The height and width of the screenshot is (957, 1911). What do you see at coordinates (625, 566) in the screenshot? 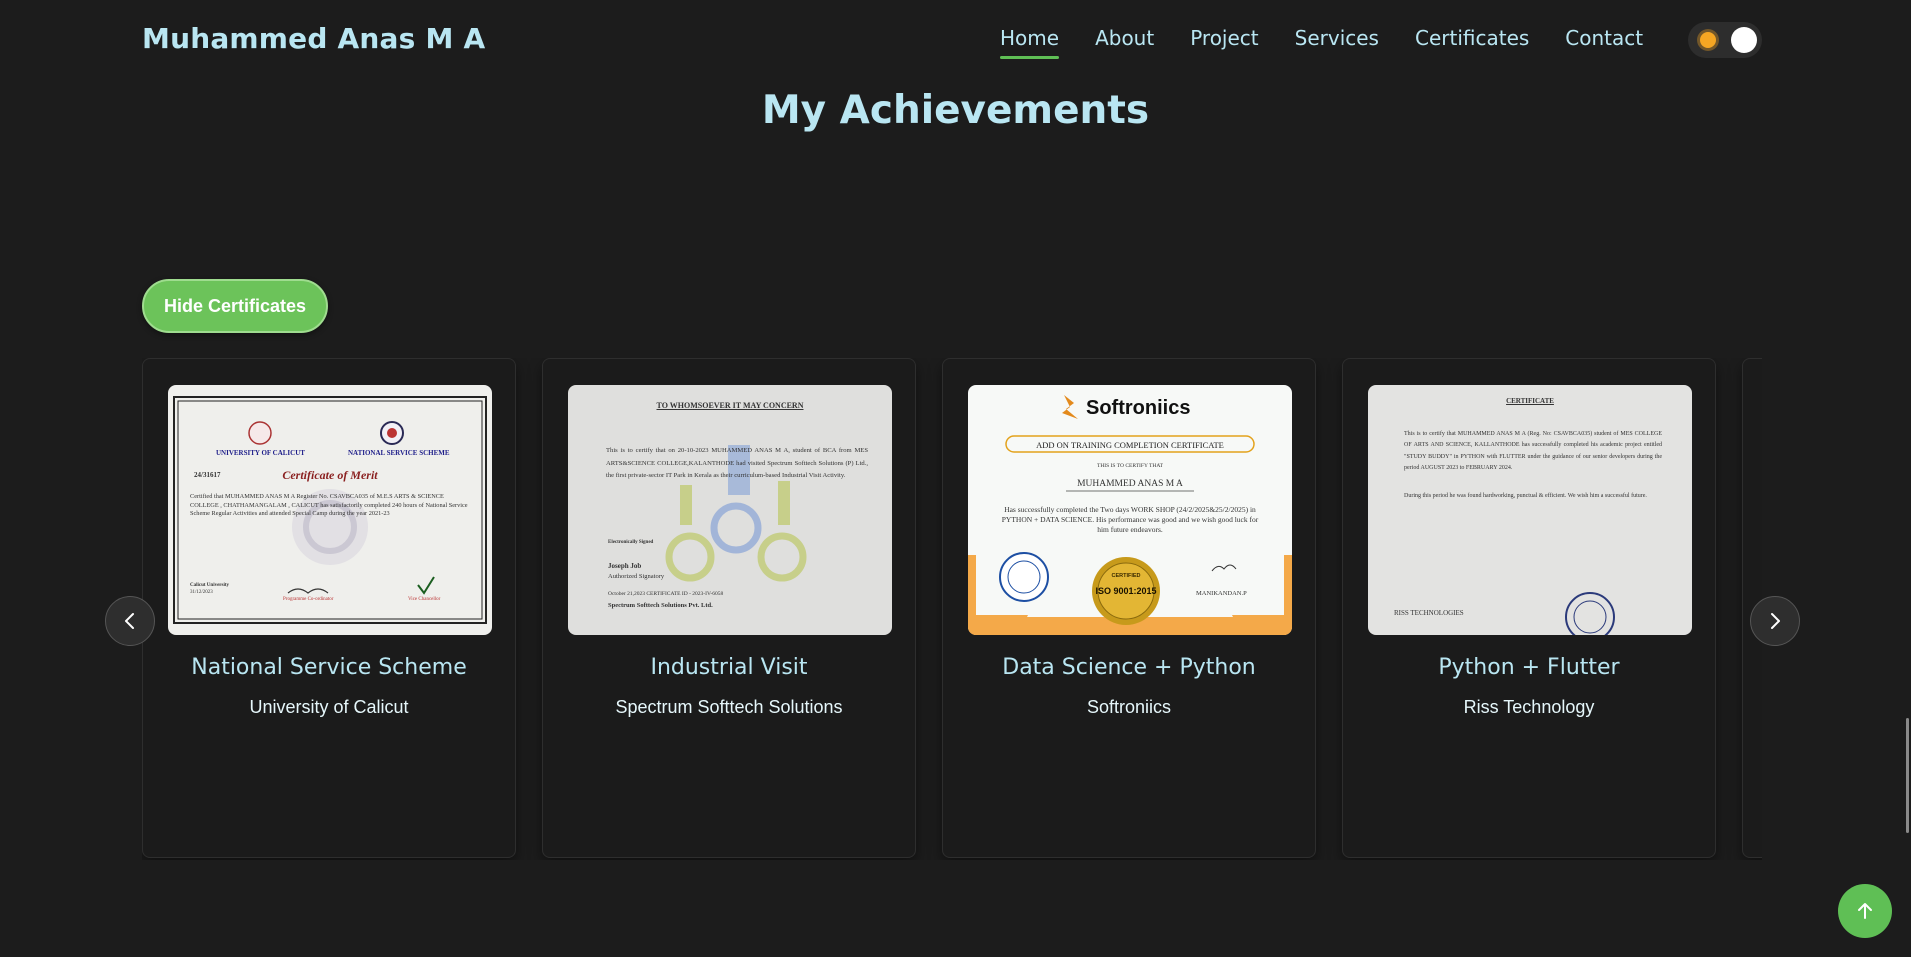
I see `cert-signer-name: Joseph Job` at bounding box center [625, 566].